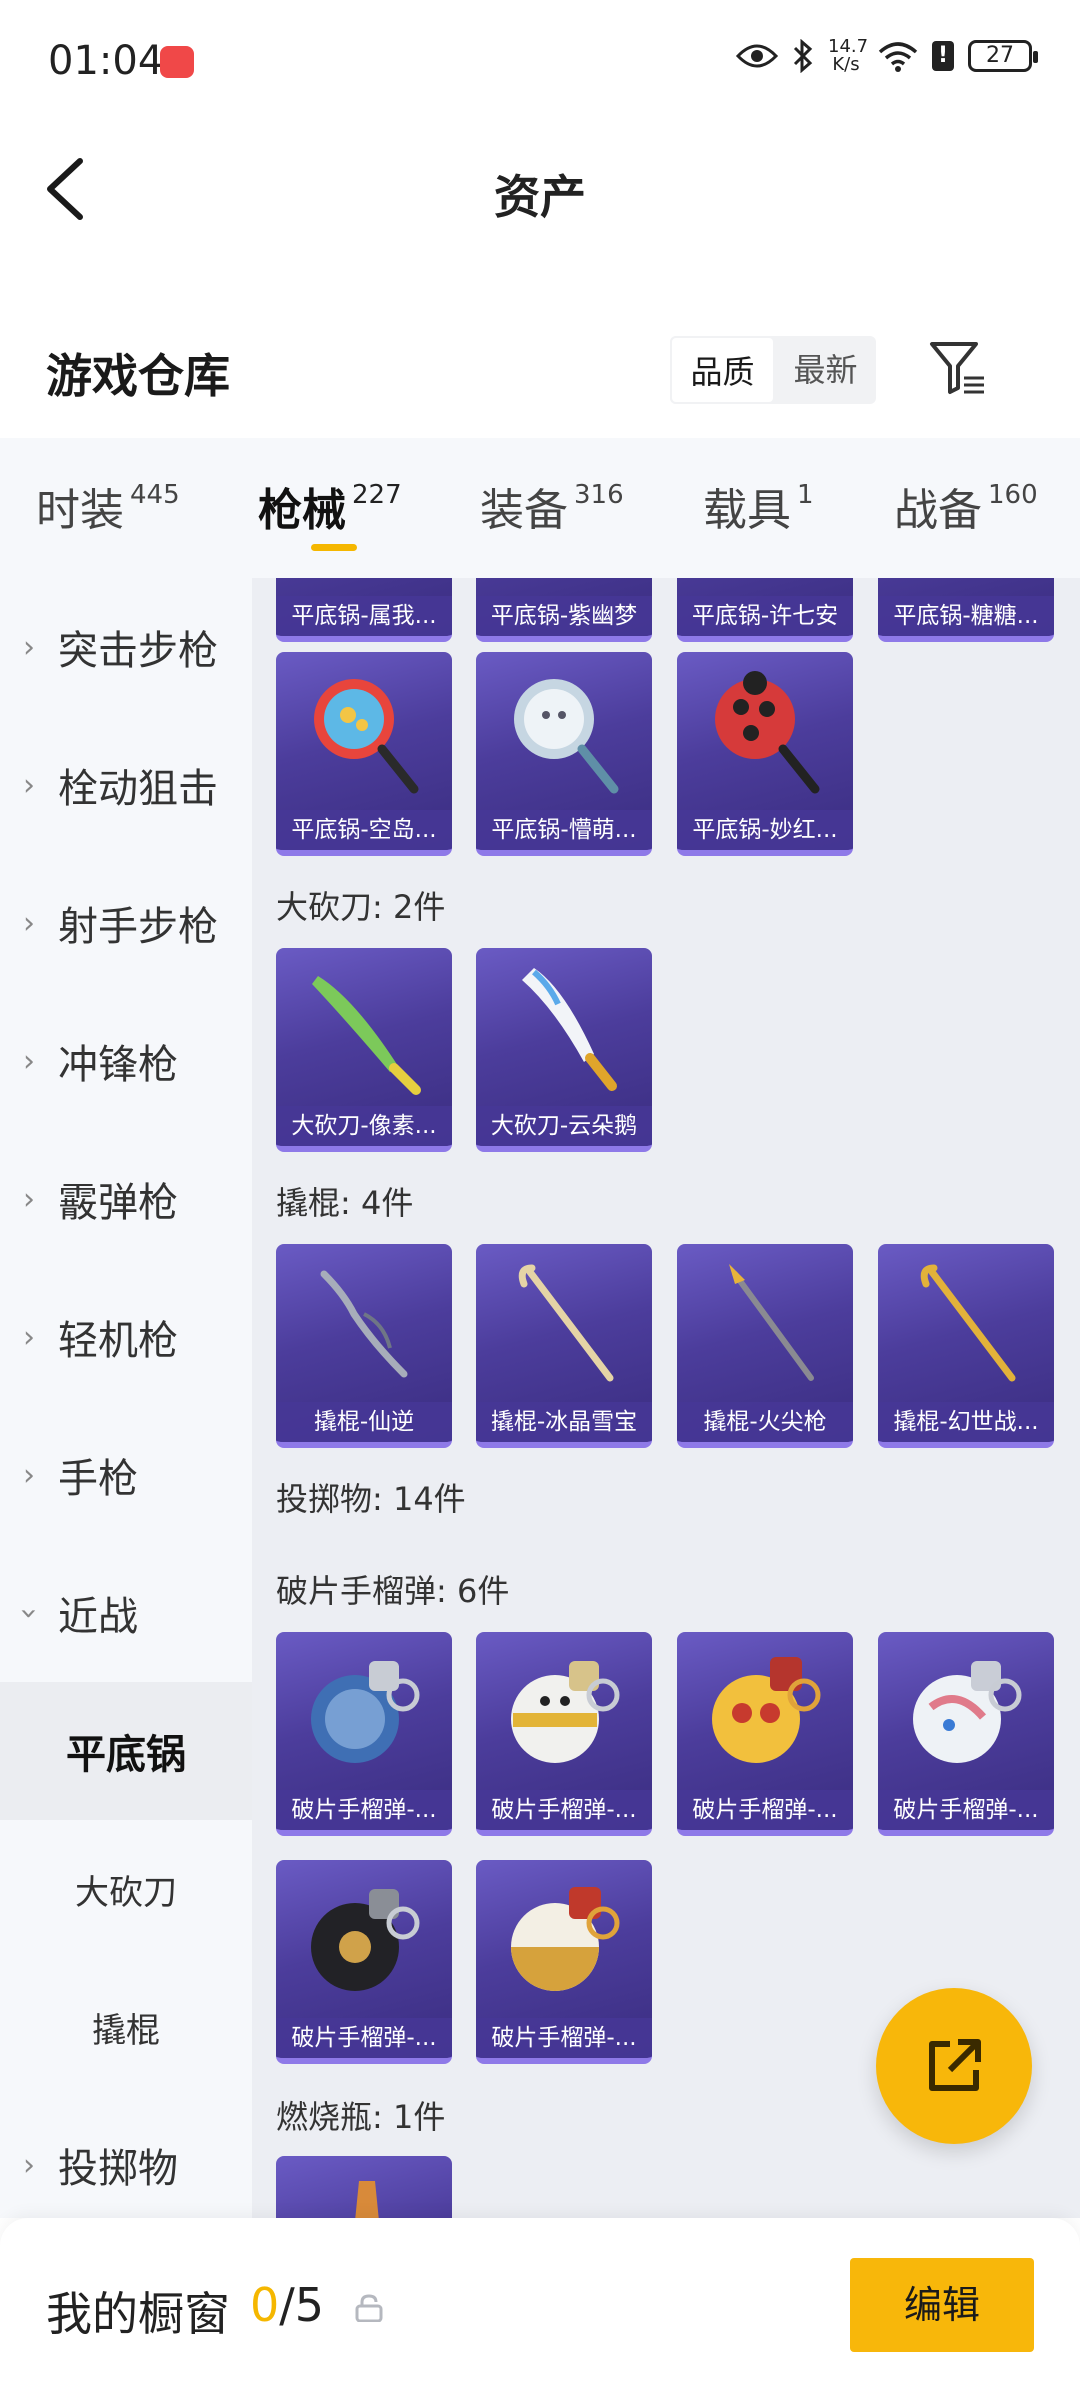 The image size is (1080, 2382). I want to click on showcase-count: 0/5, so click(287, 2305).